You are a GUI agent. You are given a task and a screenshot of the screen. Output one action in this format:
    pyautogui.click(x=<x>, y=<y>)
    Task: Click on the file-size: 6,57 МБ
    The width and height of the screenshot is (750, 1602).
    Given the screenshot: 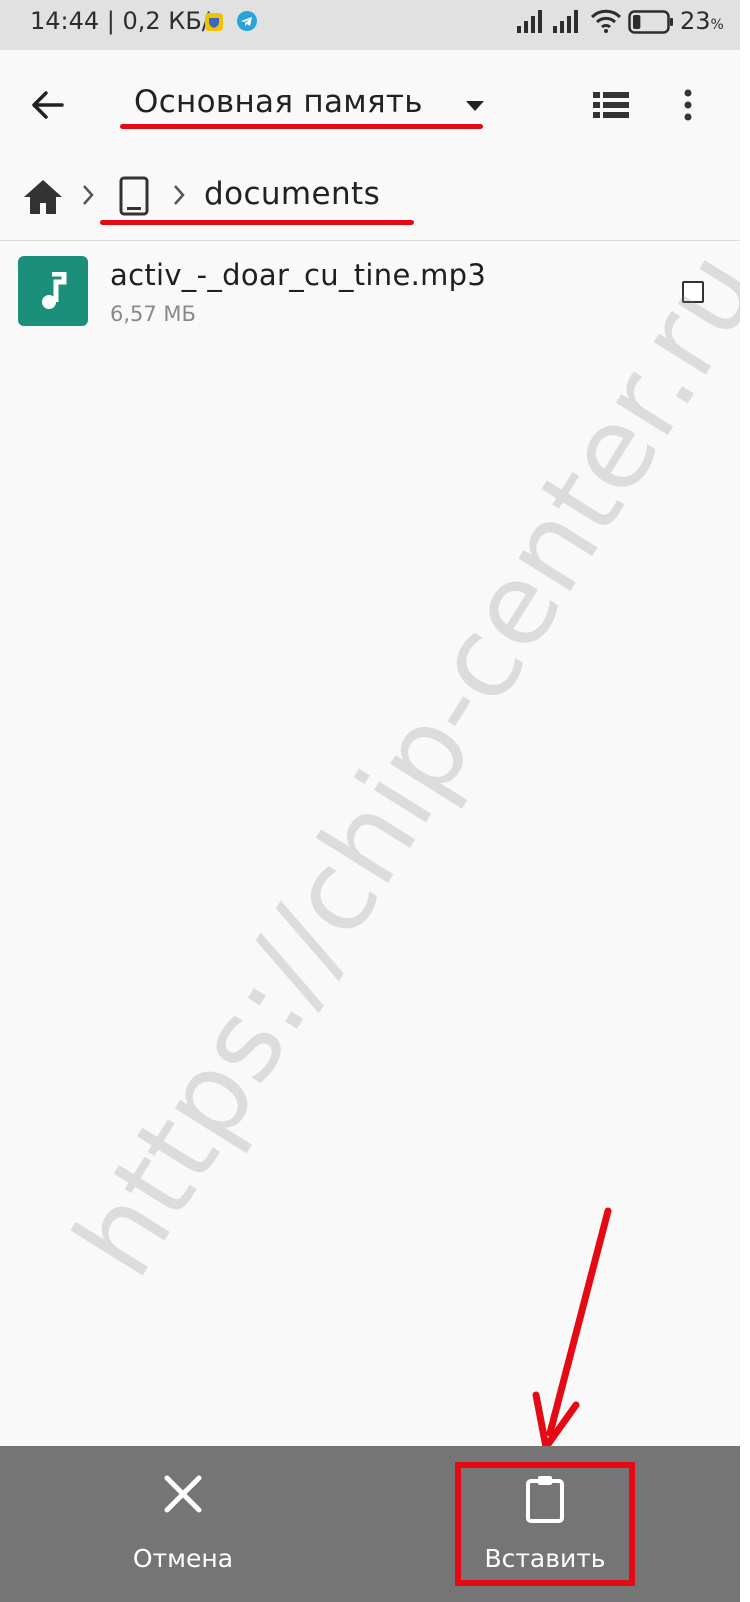 What is the action you would take?
    pyautogui.click(x=153, y=314)
    